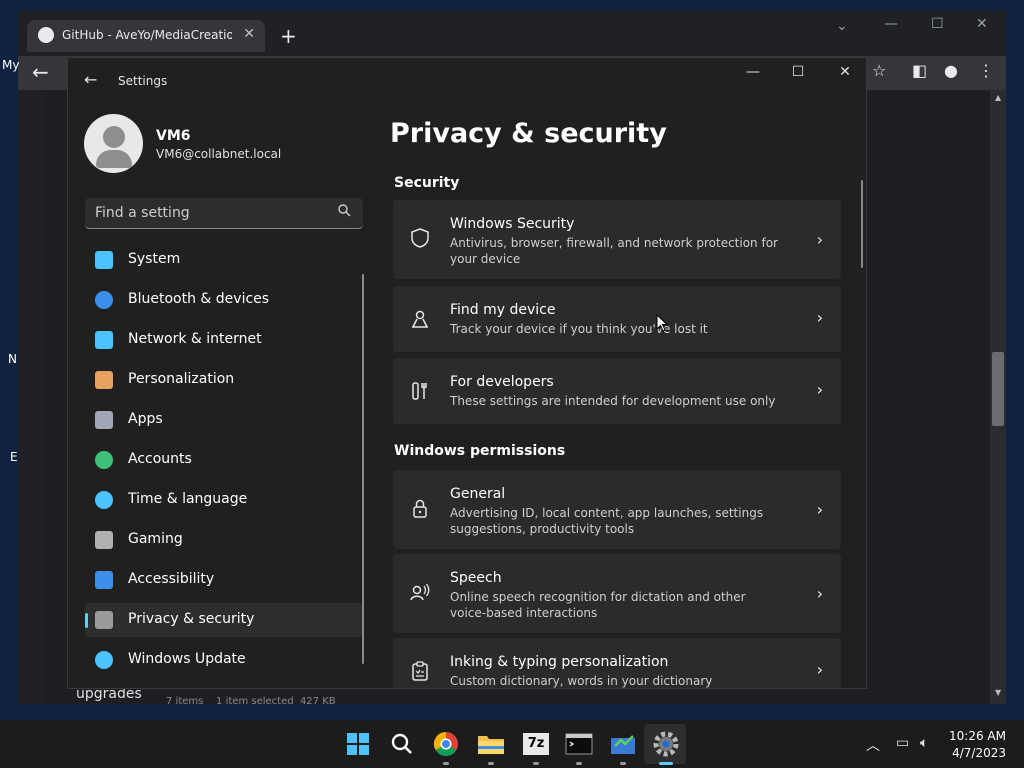 This screenshot has width=1024, height=768. What do you see at coordinates (224, 213) in the screenshot?
I see `search-input: Find a setting` at bounding box center [224, 213].